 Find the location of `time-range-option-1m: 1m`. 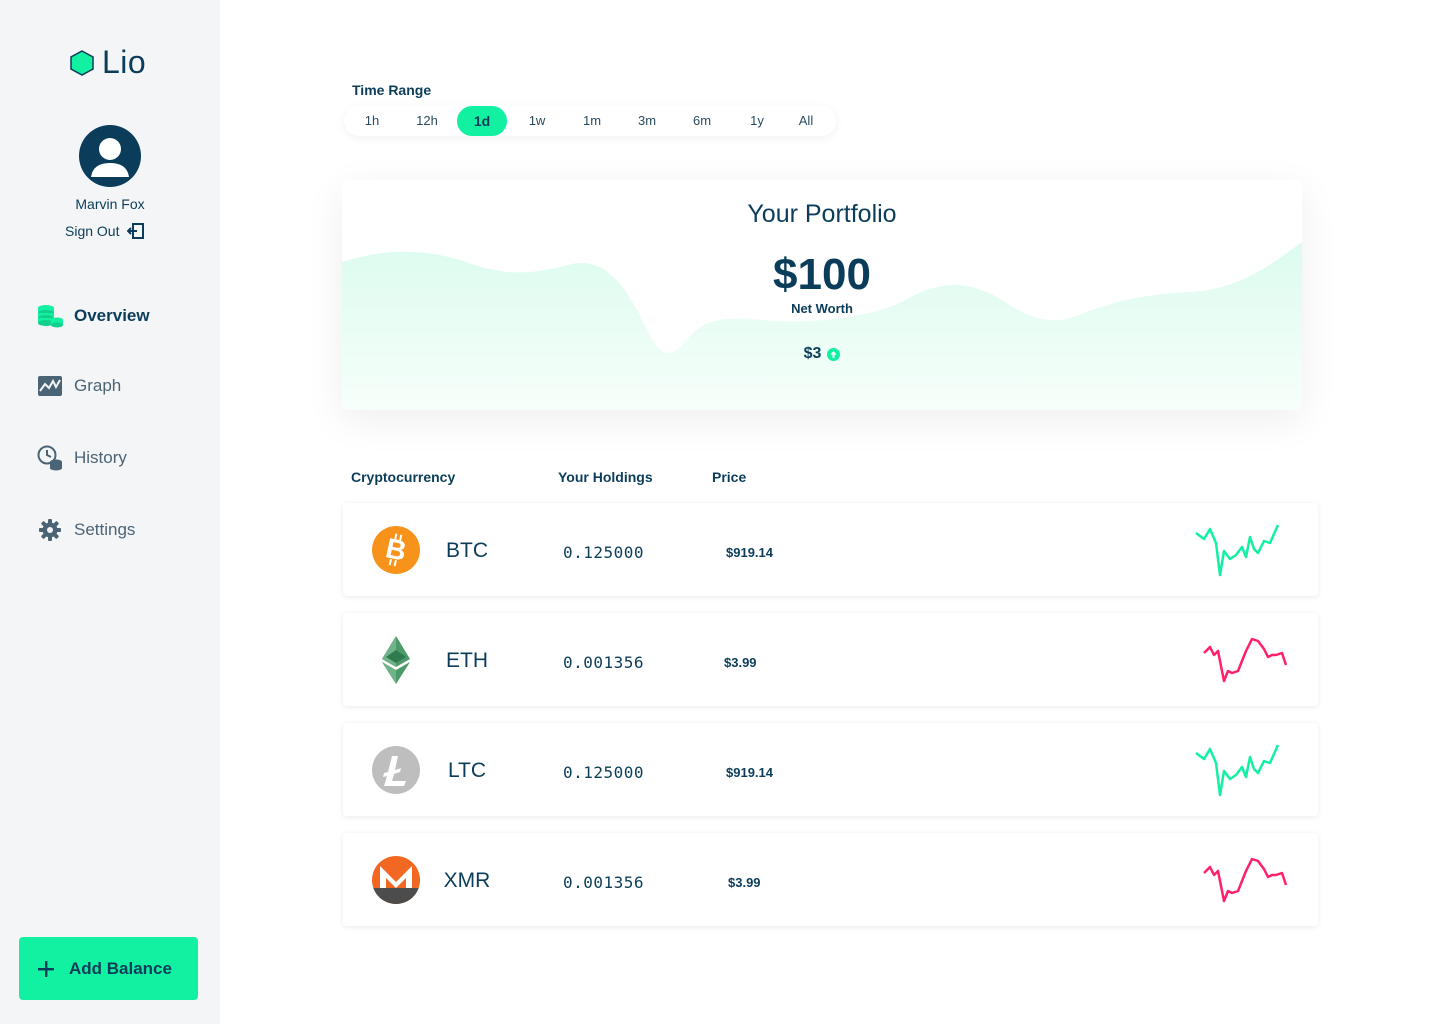

time-range-option-1m: 1m is located at coordinates (592, 121).